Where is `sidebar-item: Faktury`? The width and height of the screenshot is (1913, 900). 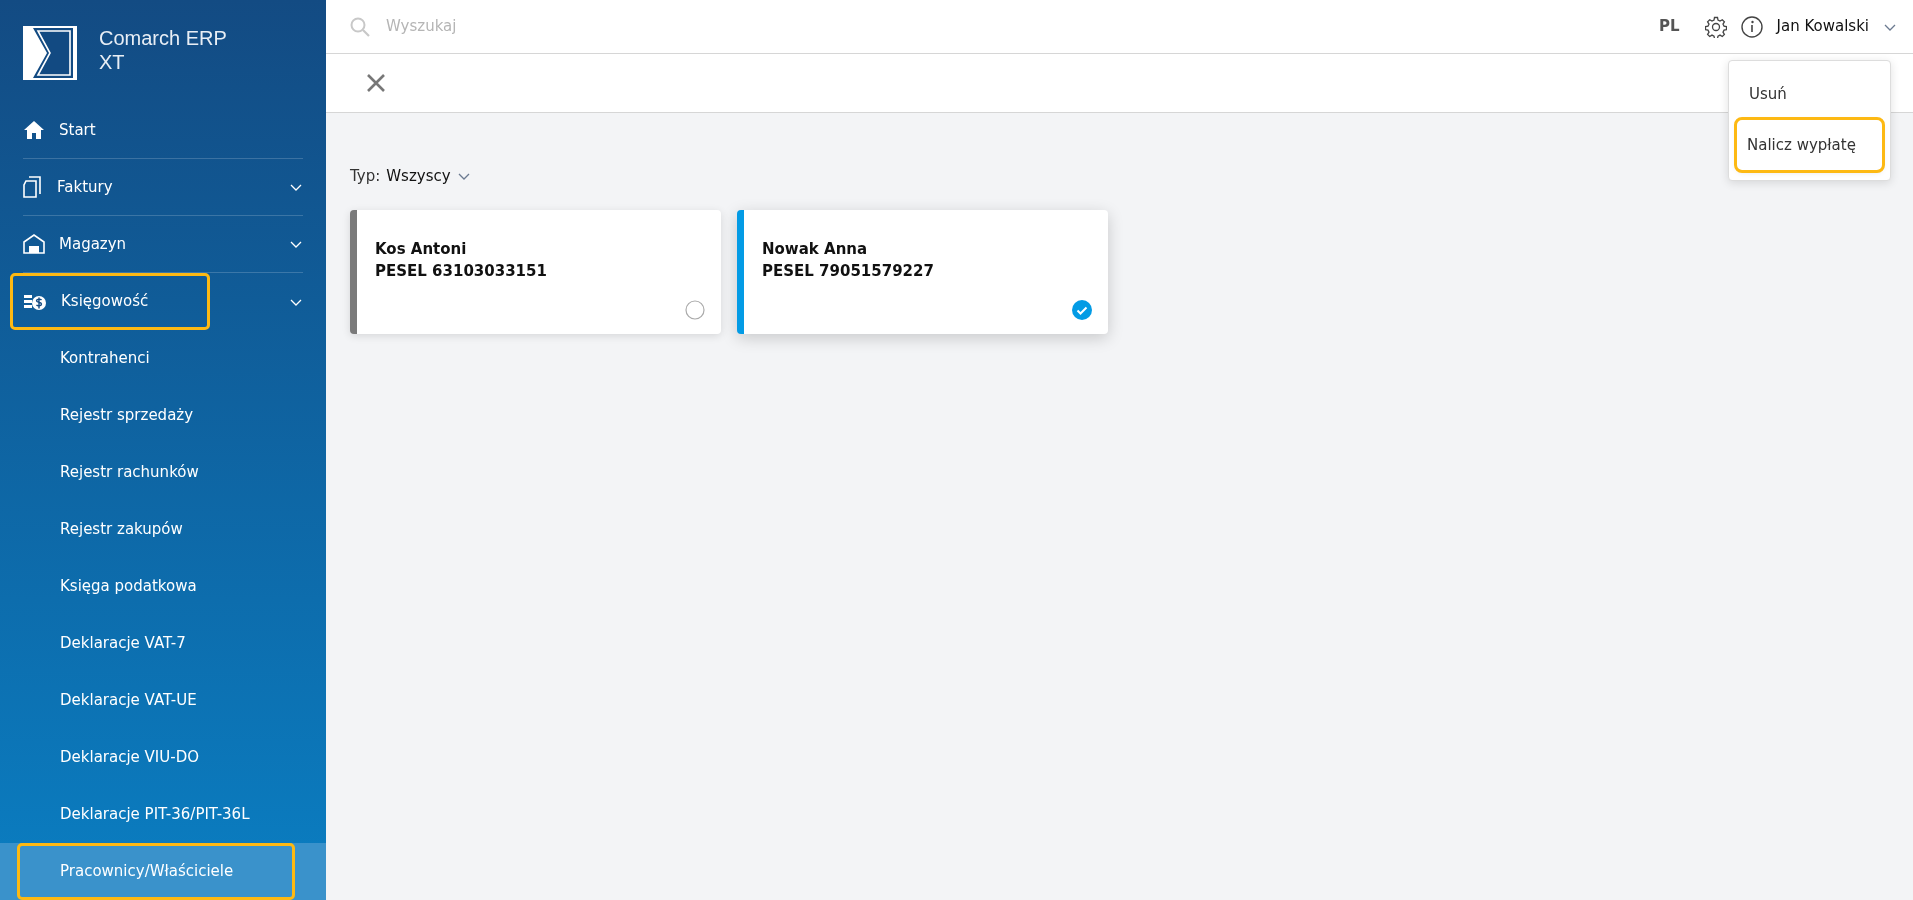
sidebar-item: Faktury is located at coordinates (163, 187).